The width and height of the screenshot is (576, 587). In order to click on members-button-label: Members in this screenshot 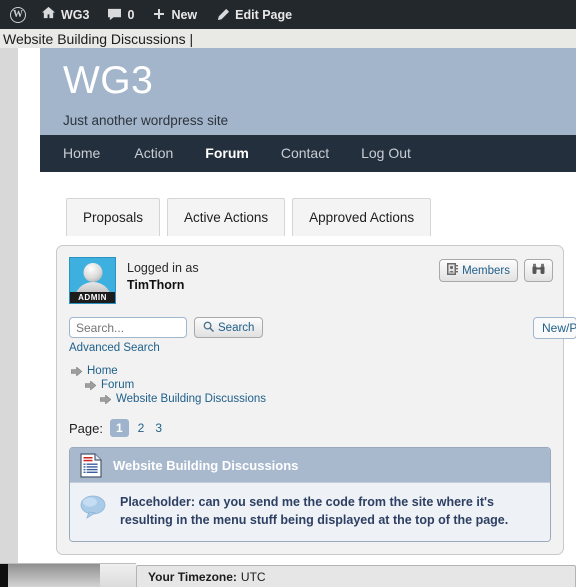, I will do `click(486, 270)`.